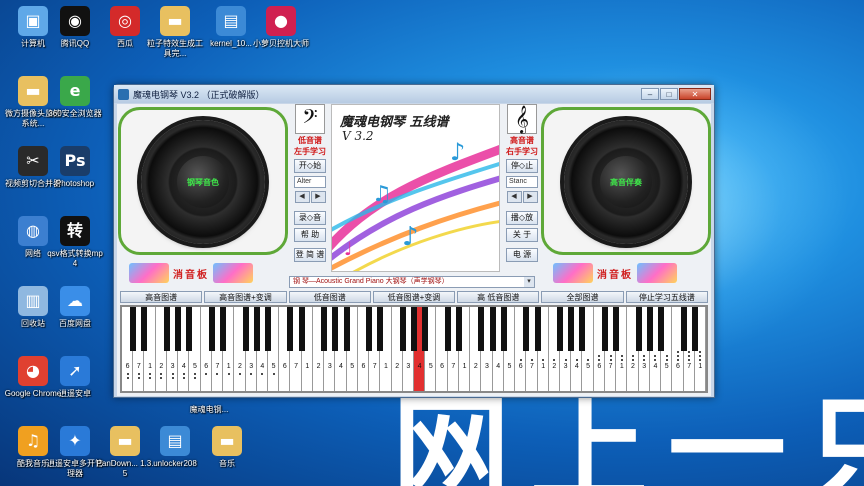  What do you see at coordinates (329, 297) in the screenshot?
I see `score-tab: 低音图谱` at bounding box center [329, 297].